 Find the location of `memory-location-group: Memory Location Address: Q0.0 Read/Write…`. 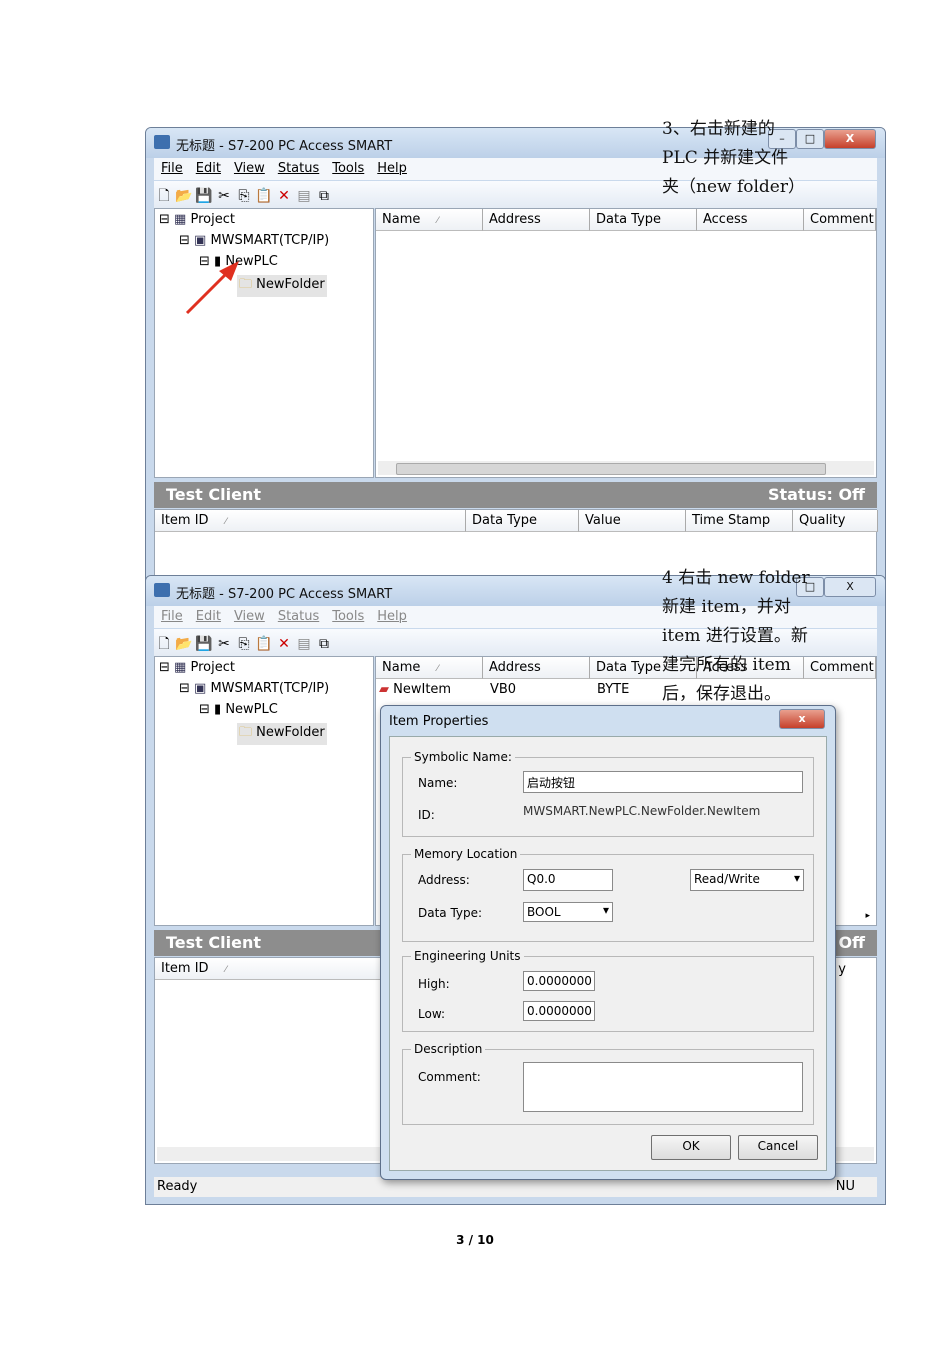

memory-location-group: Memory Location Address: Q0.0 Read/Write… is located at coordinates (608, 894).